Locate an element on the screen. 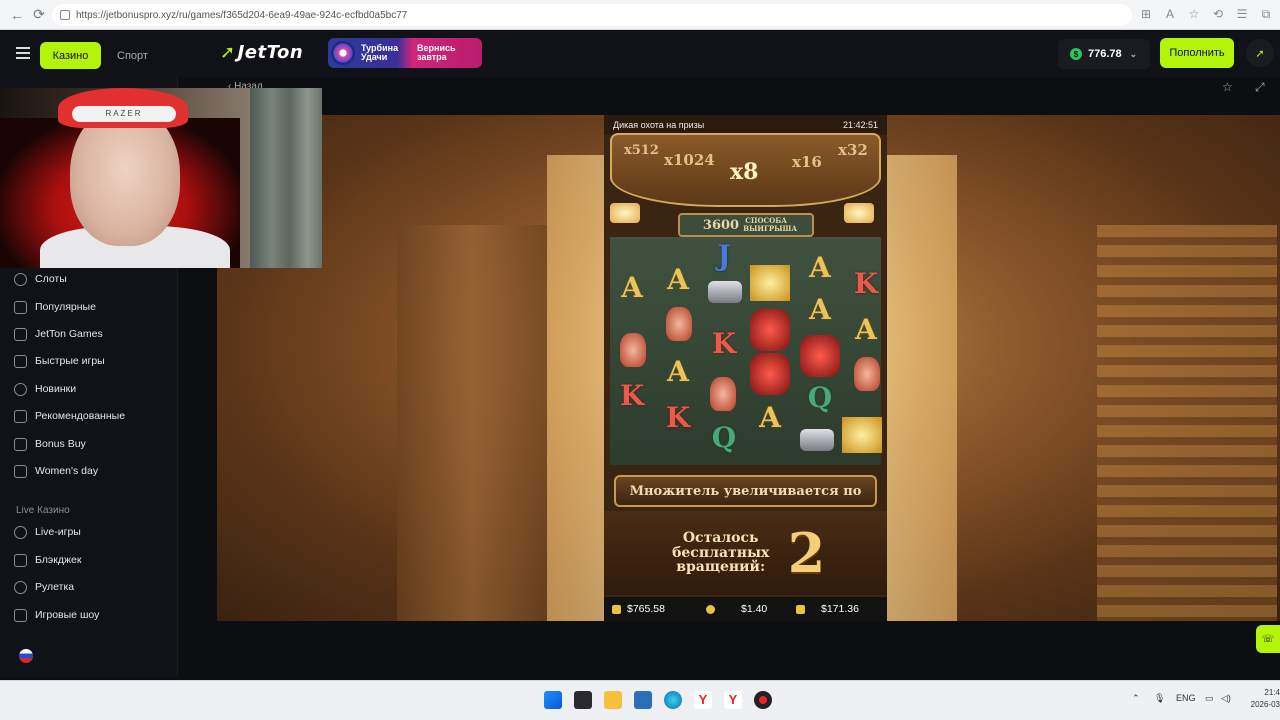 This screenshot has width=1280, height=720. promo-left-text: Турбина Удачи is located at coordinates (380, 52).